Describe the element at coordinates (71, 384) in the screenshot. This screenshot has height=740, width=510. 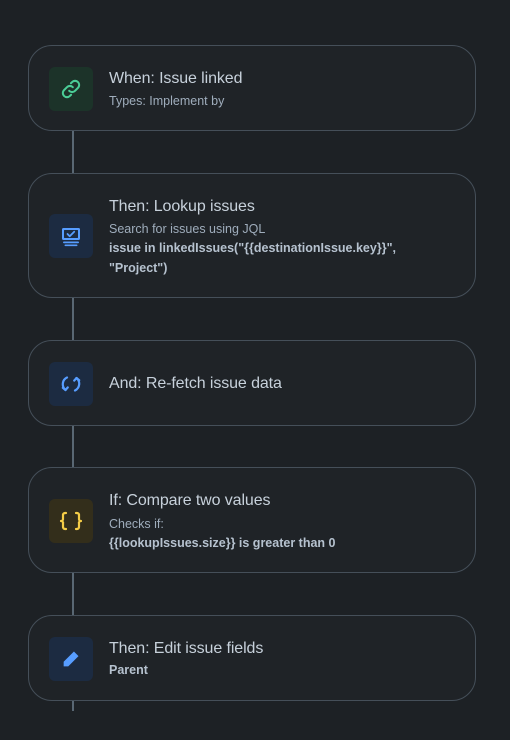
I see `refresh-icon` at that location.